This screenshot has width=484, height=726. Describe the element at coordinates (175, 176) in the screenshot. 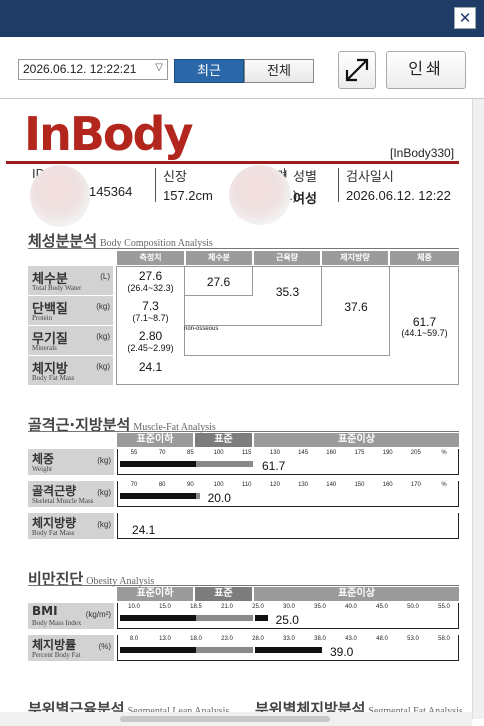

I see `height-label: 신장` at that location.